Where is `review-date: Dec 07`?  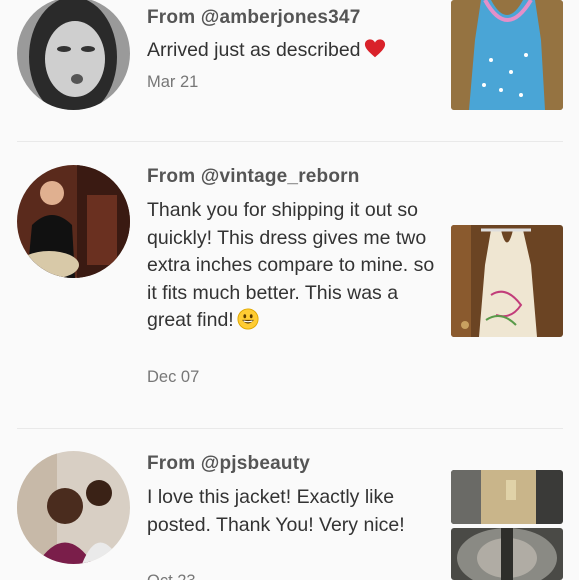
review-date: Dec 07 is located at coordinates (173, 377).